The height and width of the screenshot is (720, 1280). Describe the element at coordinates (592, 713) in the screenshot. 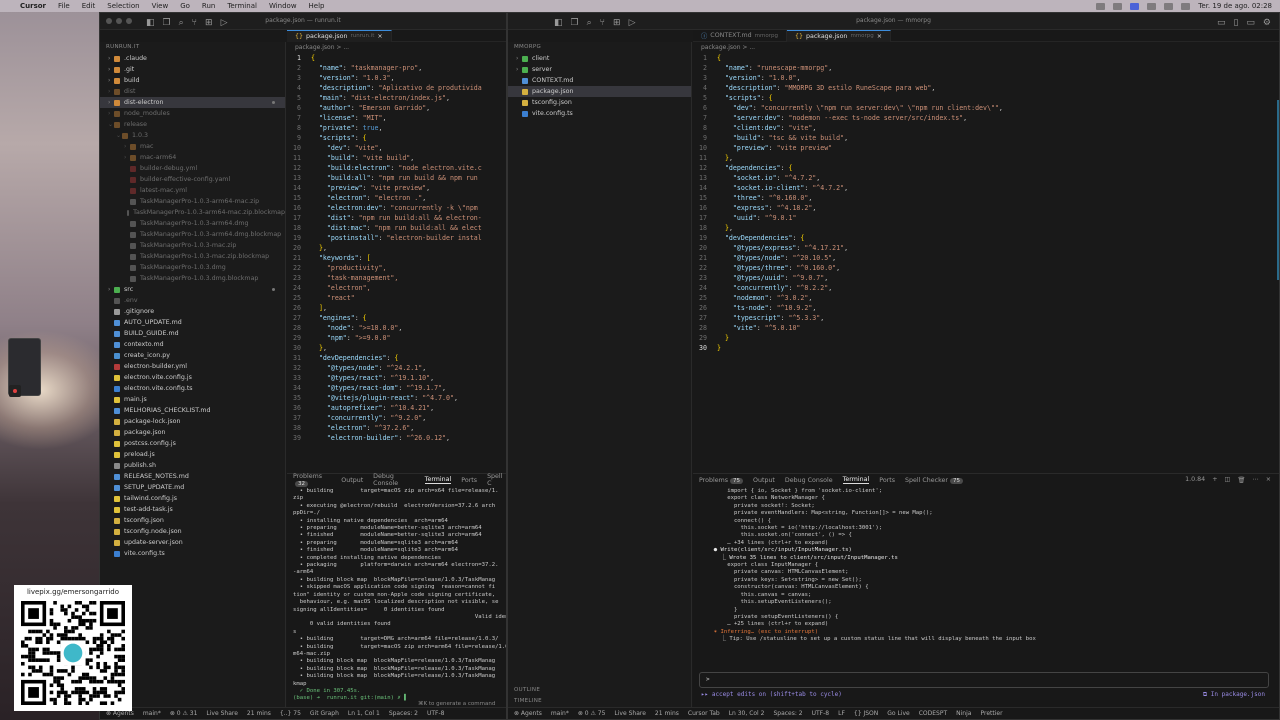

I see `status-item: ⊗ 0 ⚠ 75` at that location.